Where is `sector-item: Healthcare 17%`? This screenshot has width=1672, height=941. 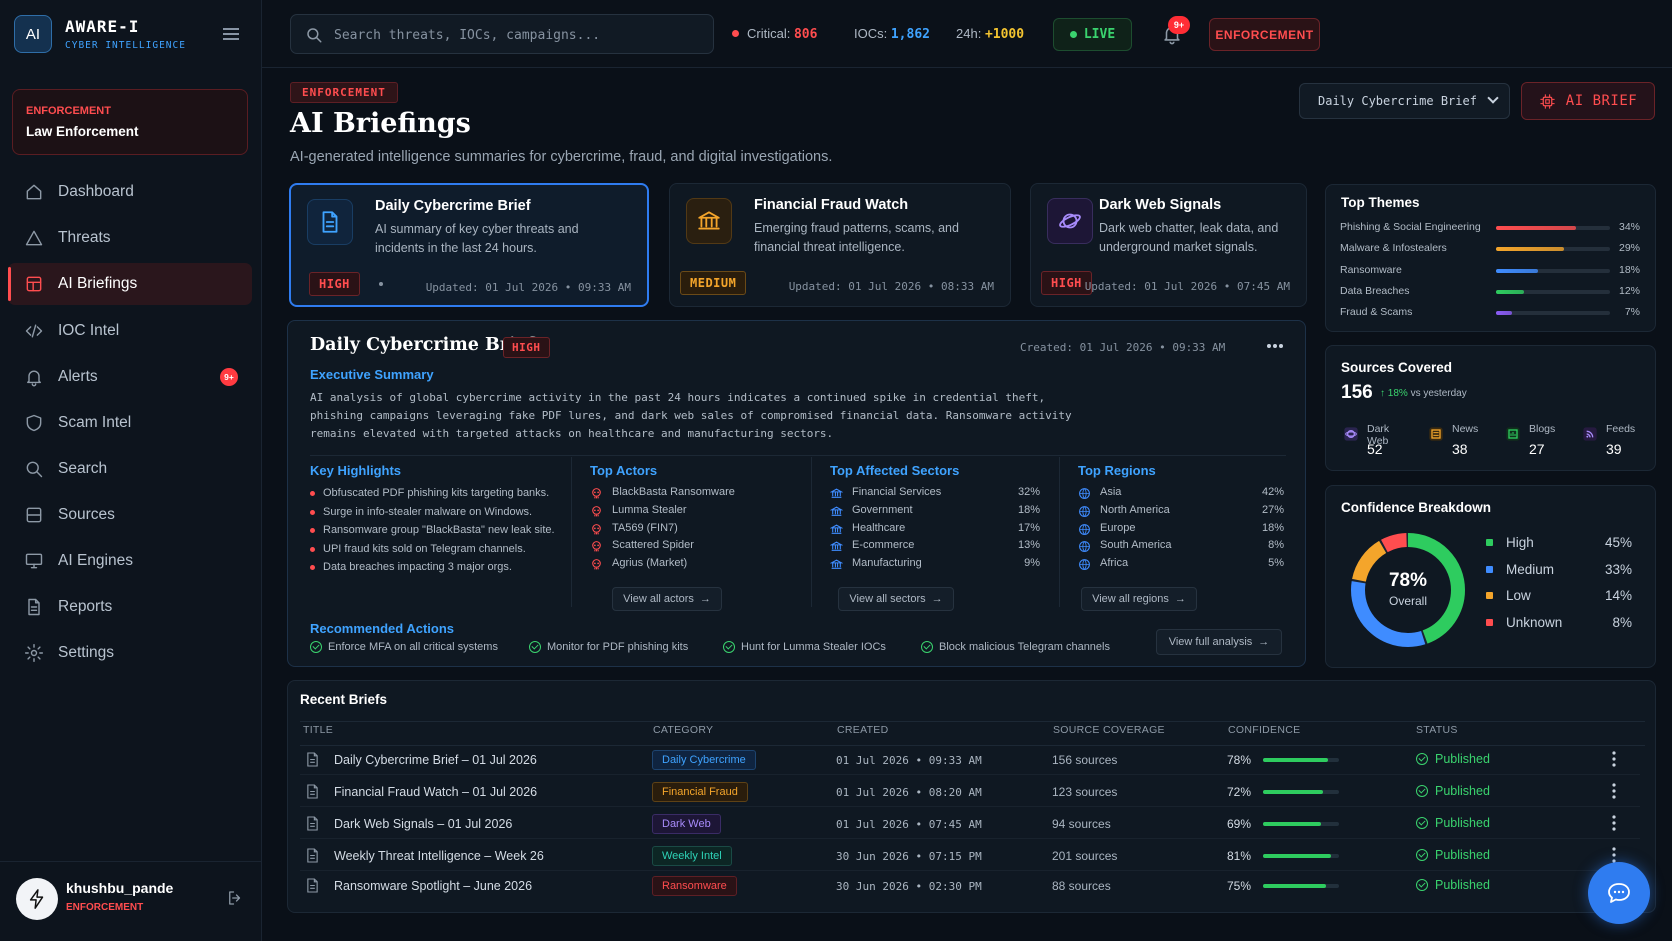
sector-item: Healthcare 17% is located at coordinates (935, 531).